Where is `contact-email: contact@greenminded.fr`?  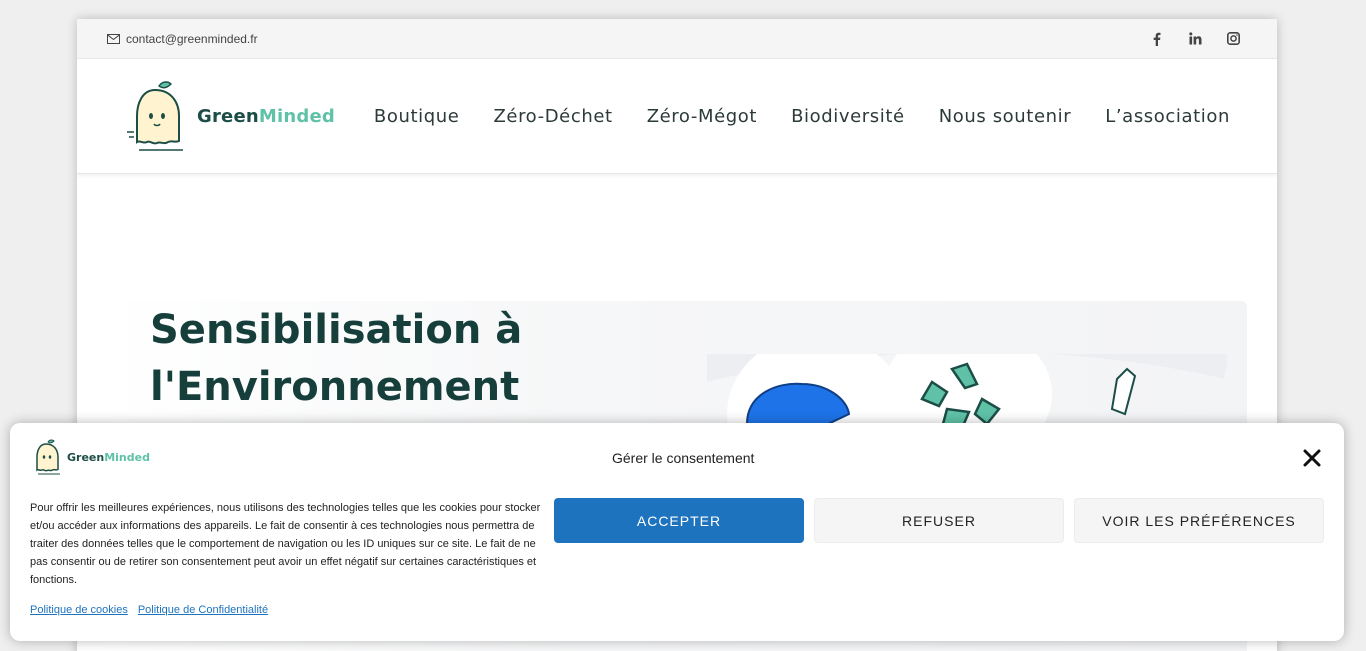 contact-email: contact@greenminded.fr is located at coordinates (192, 38).